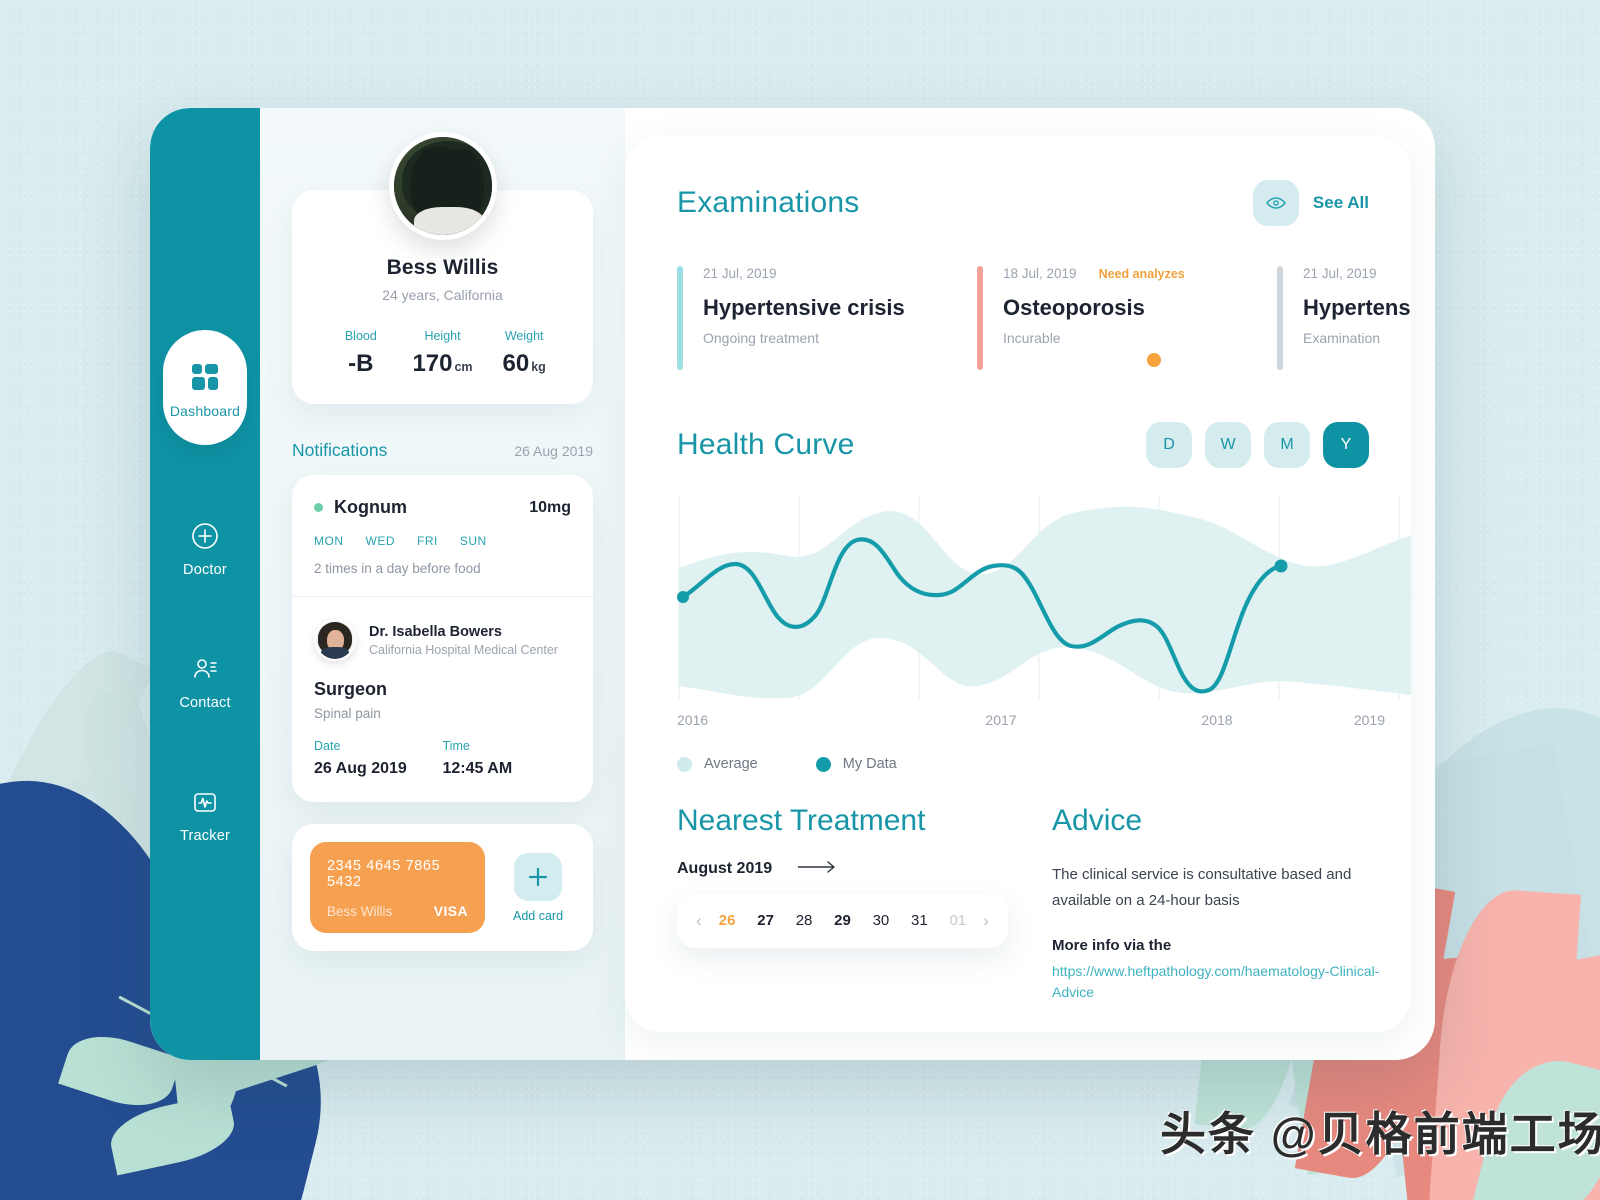 This screenshot has width=1600, height=1200. What do you see at coordinates (442, 336) in the screenshot?
I see `stat-label: Height` at bounding box center [442, 336].